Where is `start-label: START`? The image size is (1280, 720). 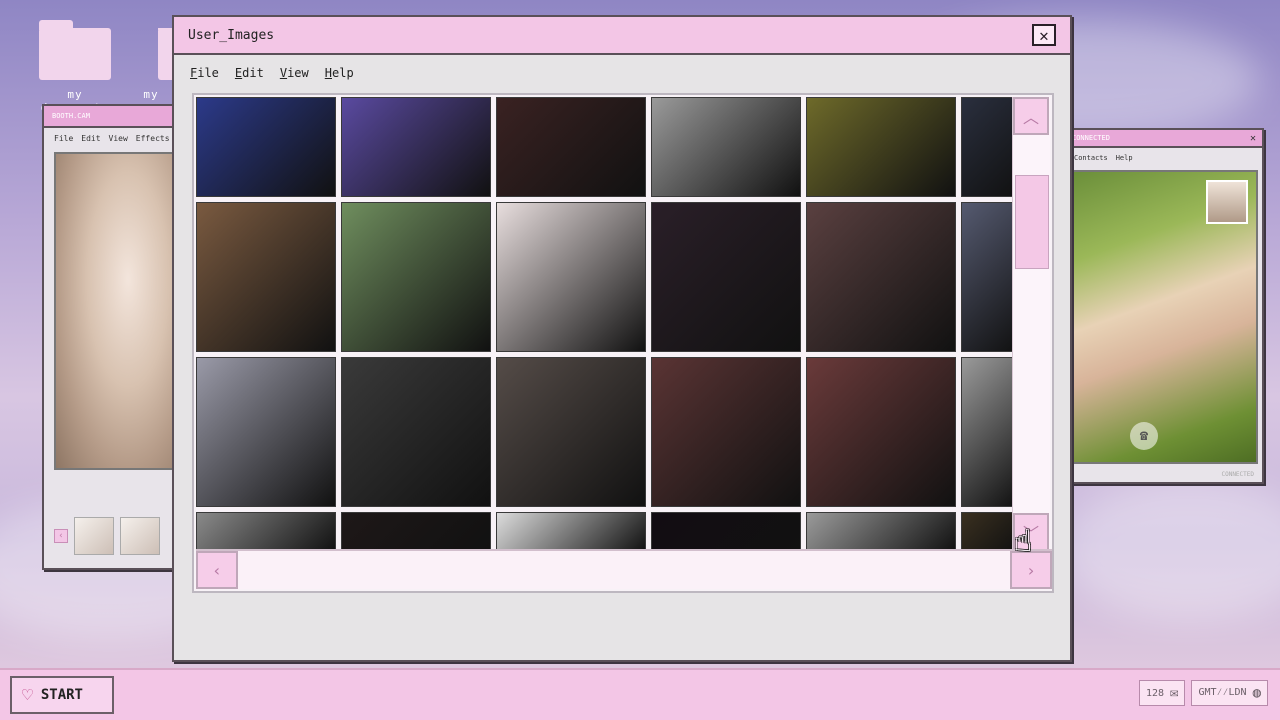
start-label: START is located at coordinates (61, 695).